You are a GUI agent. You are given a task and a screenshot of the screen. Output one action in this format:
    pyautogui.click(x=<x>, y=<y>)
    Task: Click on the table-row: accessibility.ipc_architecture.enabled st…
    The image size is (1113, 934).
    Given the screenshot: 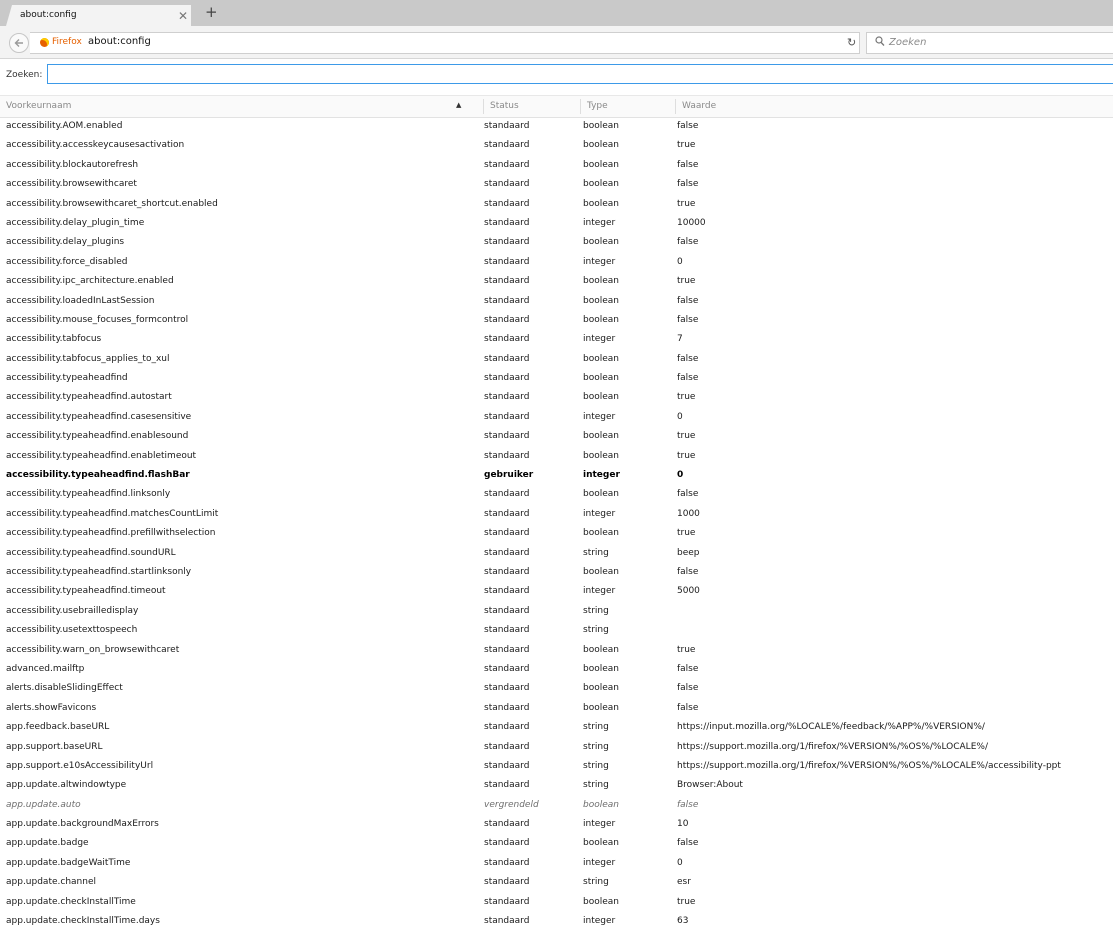 What is the action you would take?
    pyautogui.click(x=556, y=282)
    